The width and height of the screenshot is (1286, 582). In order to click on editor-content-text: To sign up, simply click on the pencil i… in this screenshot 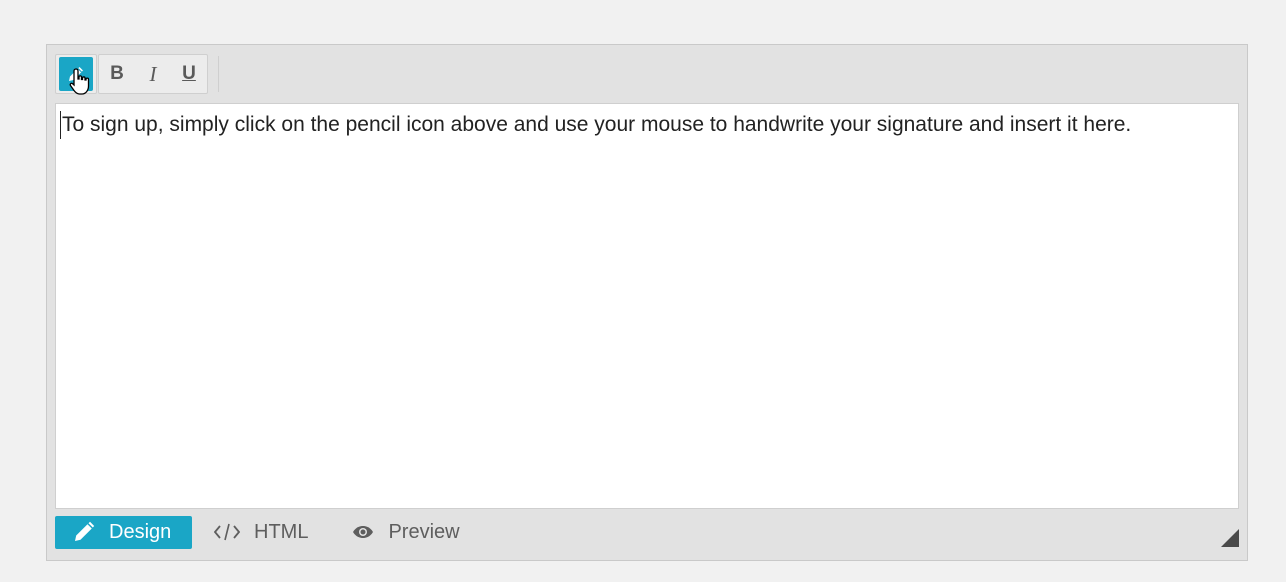, I will do `click(646, 125)`.